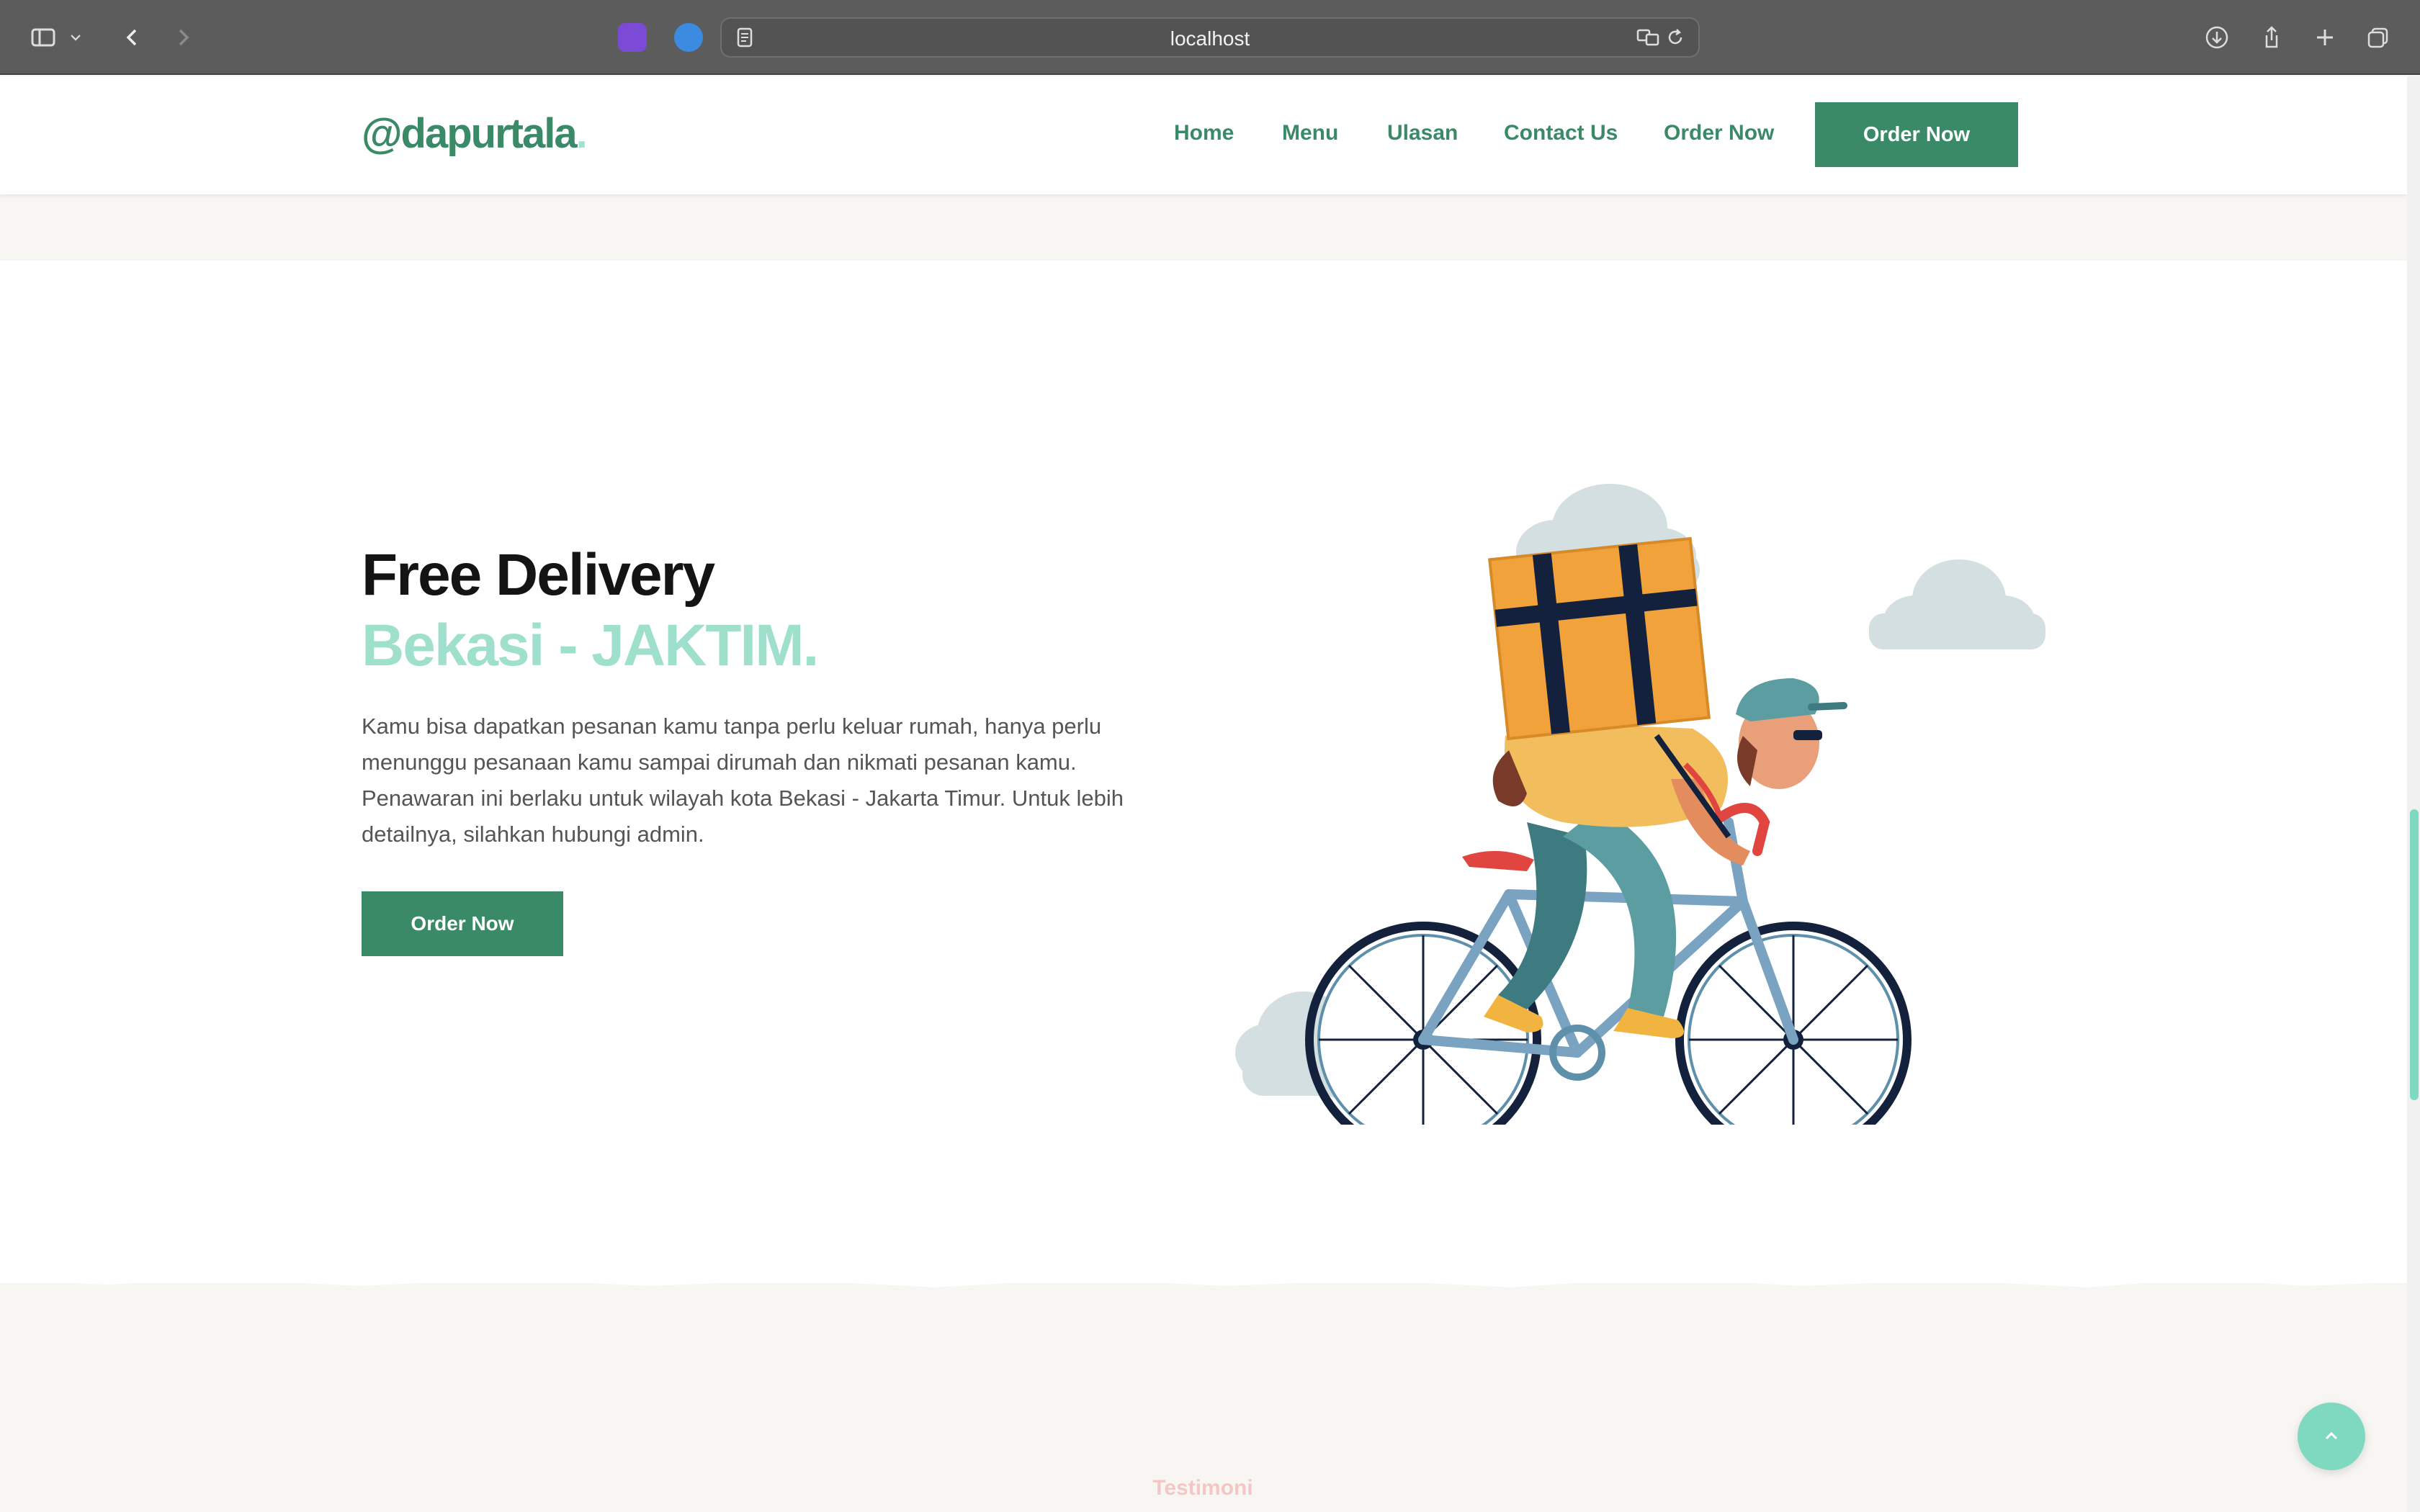  I want to click on page-scrollbar-thumb, so click(2414, 954).